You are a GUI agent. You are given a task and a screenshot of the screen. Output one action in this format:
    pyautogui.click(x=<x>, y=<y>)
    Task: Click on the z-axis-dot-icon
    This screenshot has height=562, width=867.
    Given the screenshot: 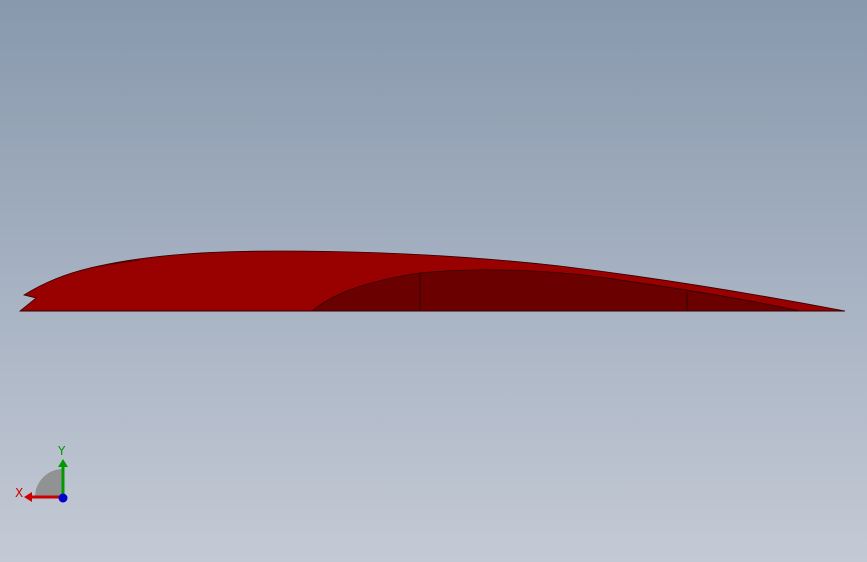 What is the action you would take?
    pyautogui.click(x=63, y=498)
    